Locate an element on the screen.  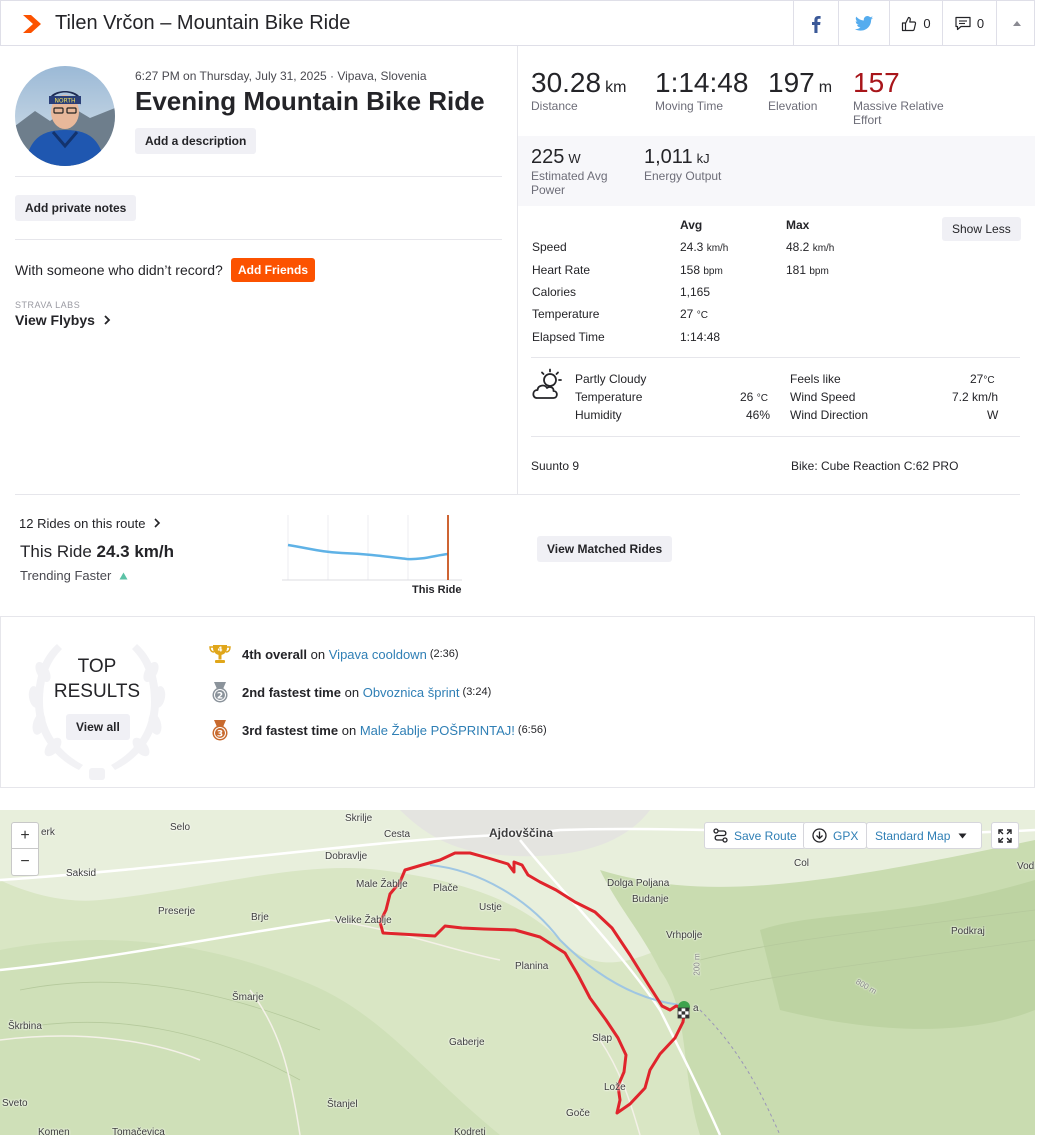
elevation-unit: m is located at coordinates (825, 87).